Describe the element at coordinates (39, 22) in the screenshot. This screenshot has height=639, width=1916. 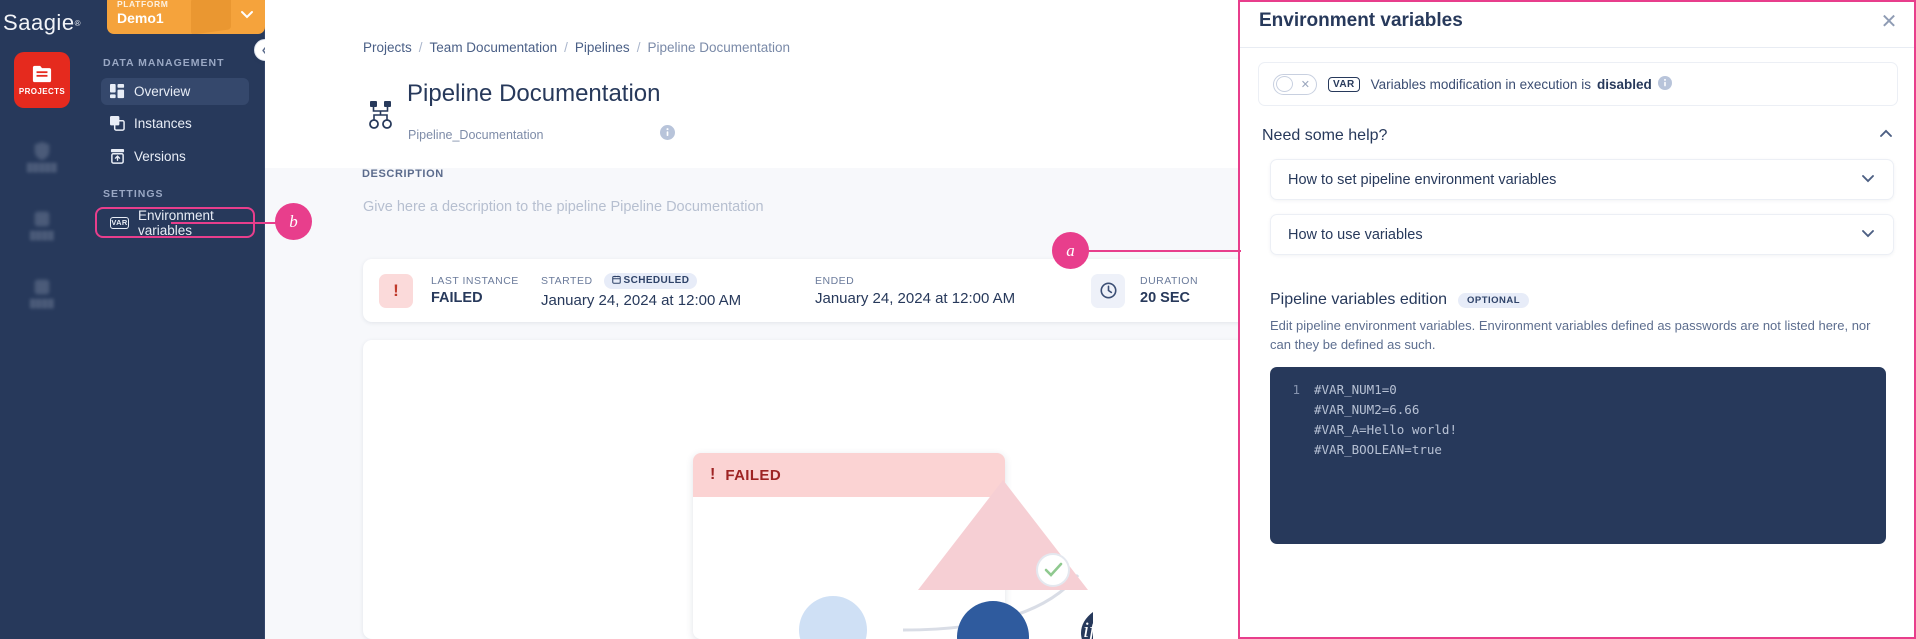
I see `saagie-logo-text: Saagie` at that location.